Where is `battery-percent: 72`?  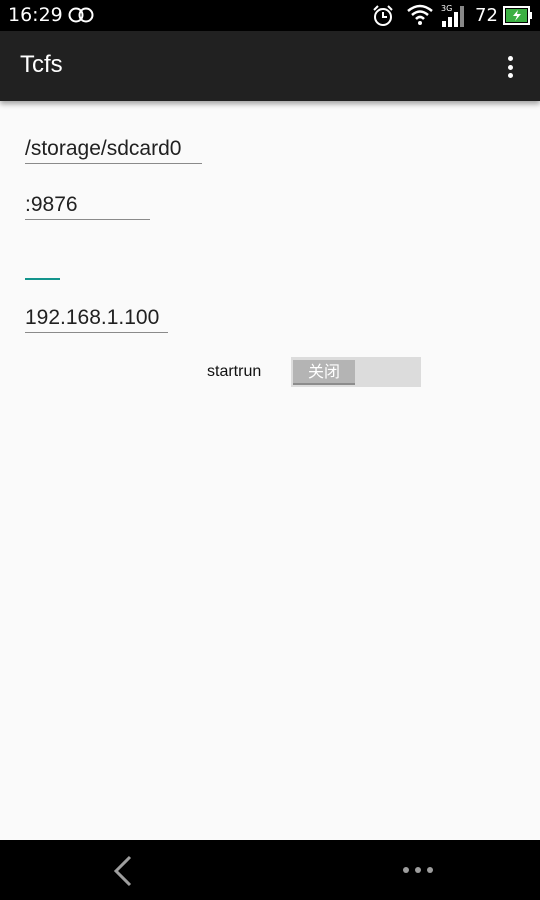 battery-percent: 72 is located at coordinates (486, 15).